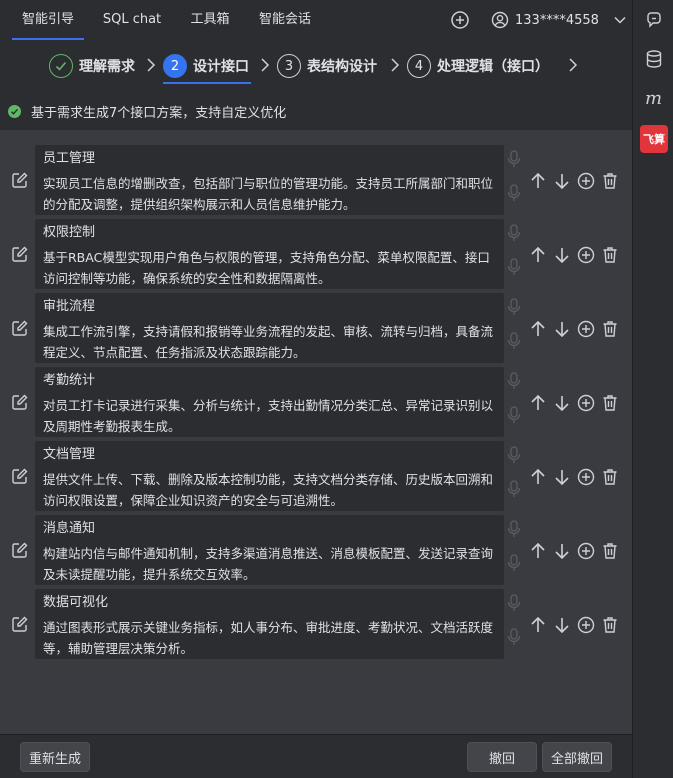 This screenshot has width=673, height=778. I want to click on step-label: 表结构设计, so click(342, 67).